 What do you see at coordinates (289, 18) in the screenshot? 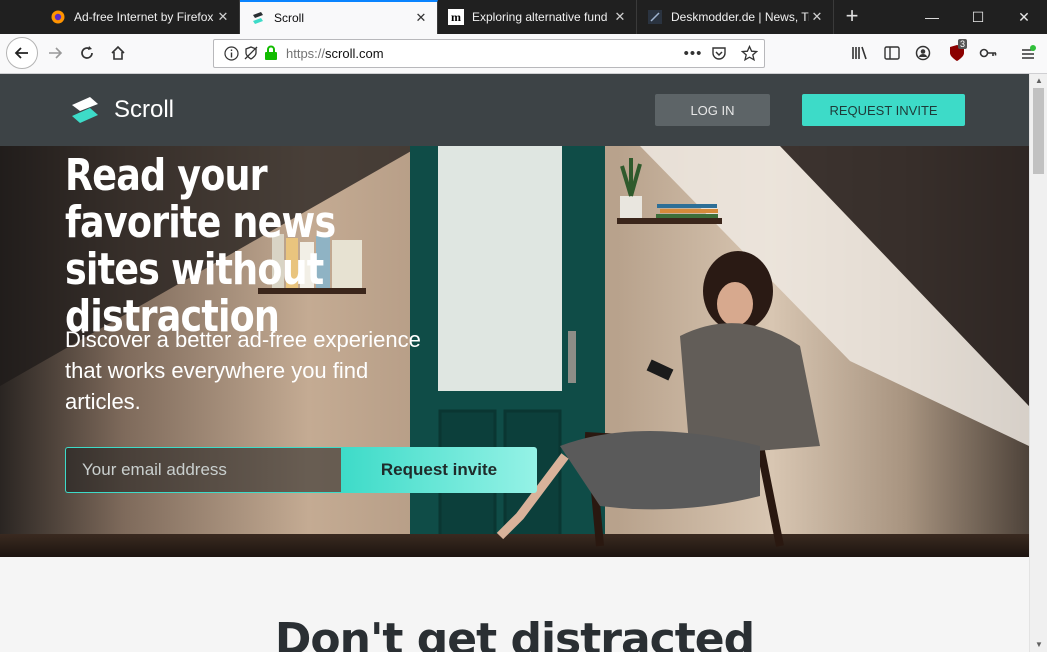
I see `tab-label: Scroll` at bounding box center [289, 18].